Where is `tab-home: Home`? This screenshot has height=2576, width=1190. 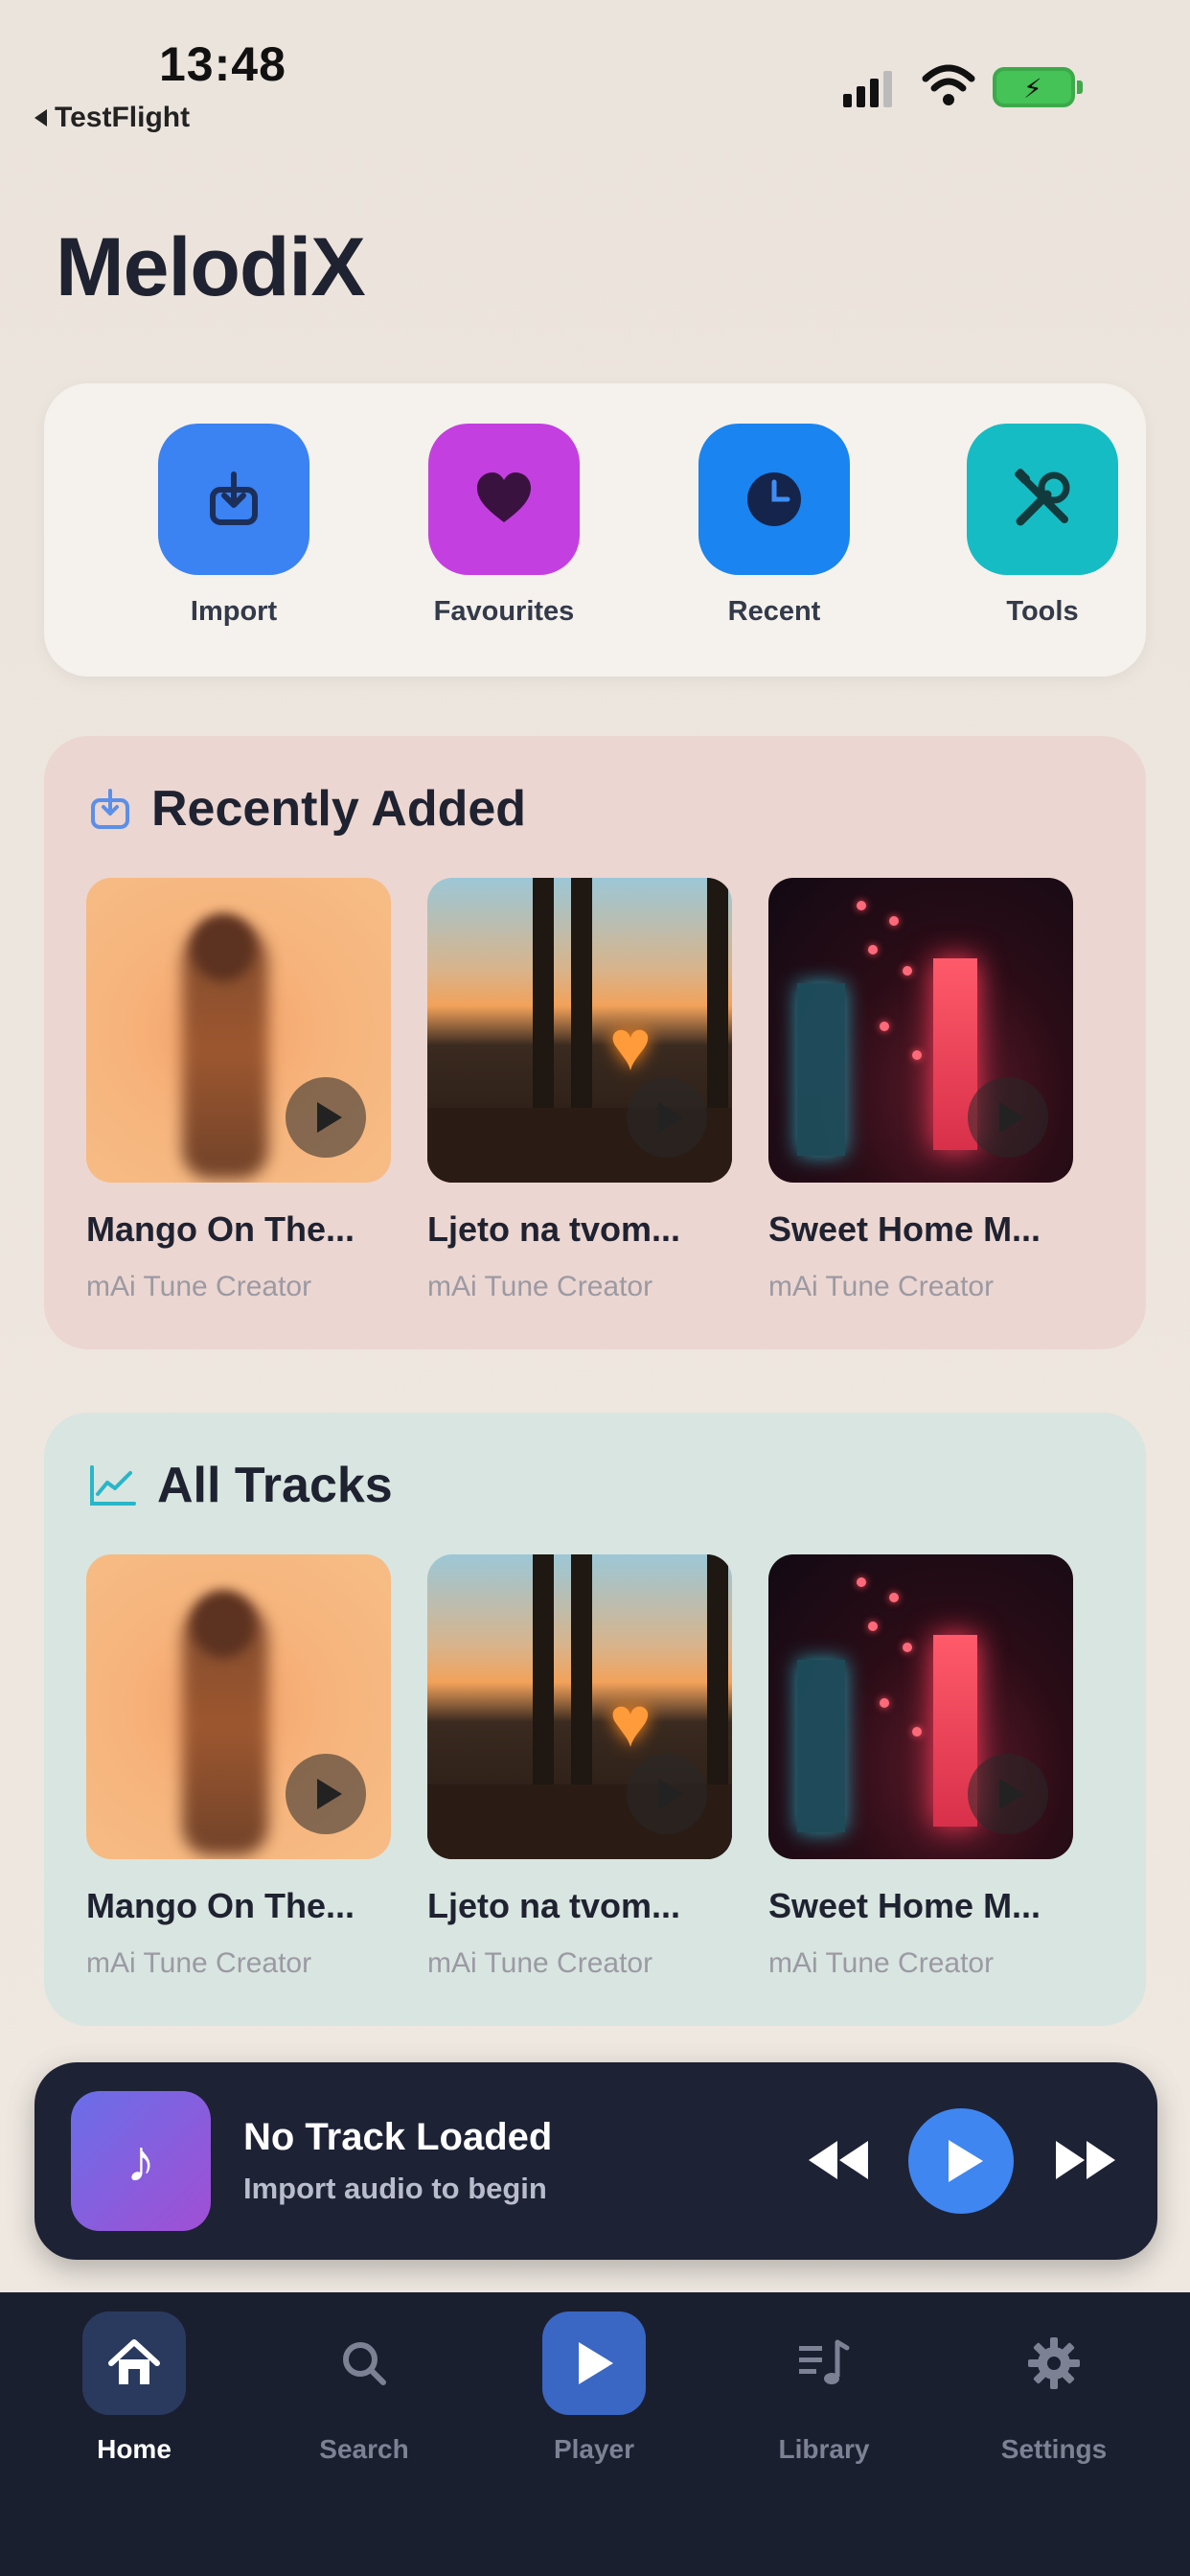 tab-home: Home is located at coordinates (134, 2388).